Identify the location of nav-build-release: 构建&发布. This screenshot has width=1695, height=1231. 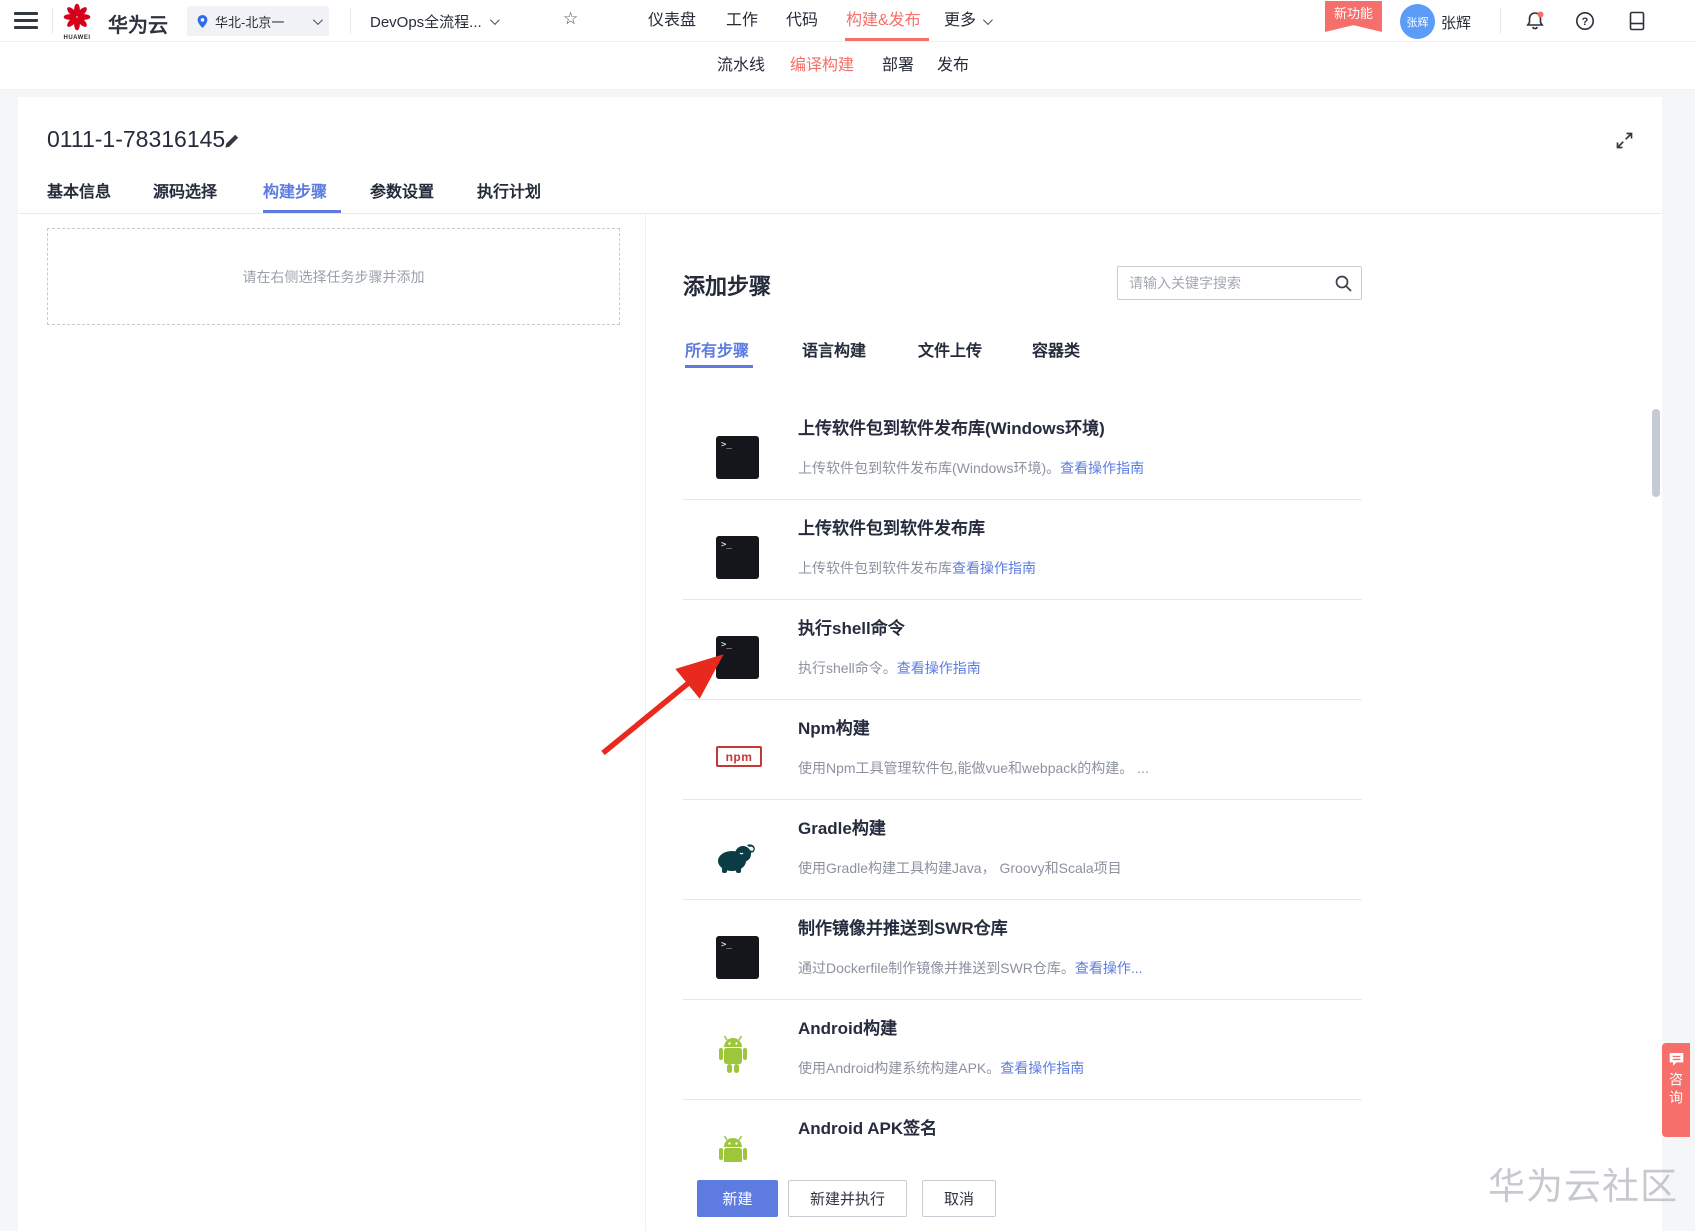
(883, 21).